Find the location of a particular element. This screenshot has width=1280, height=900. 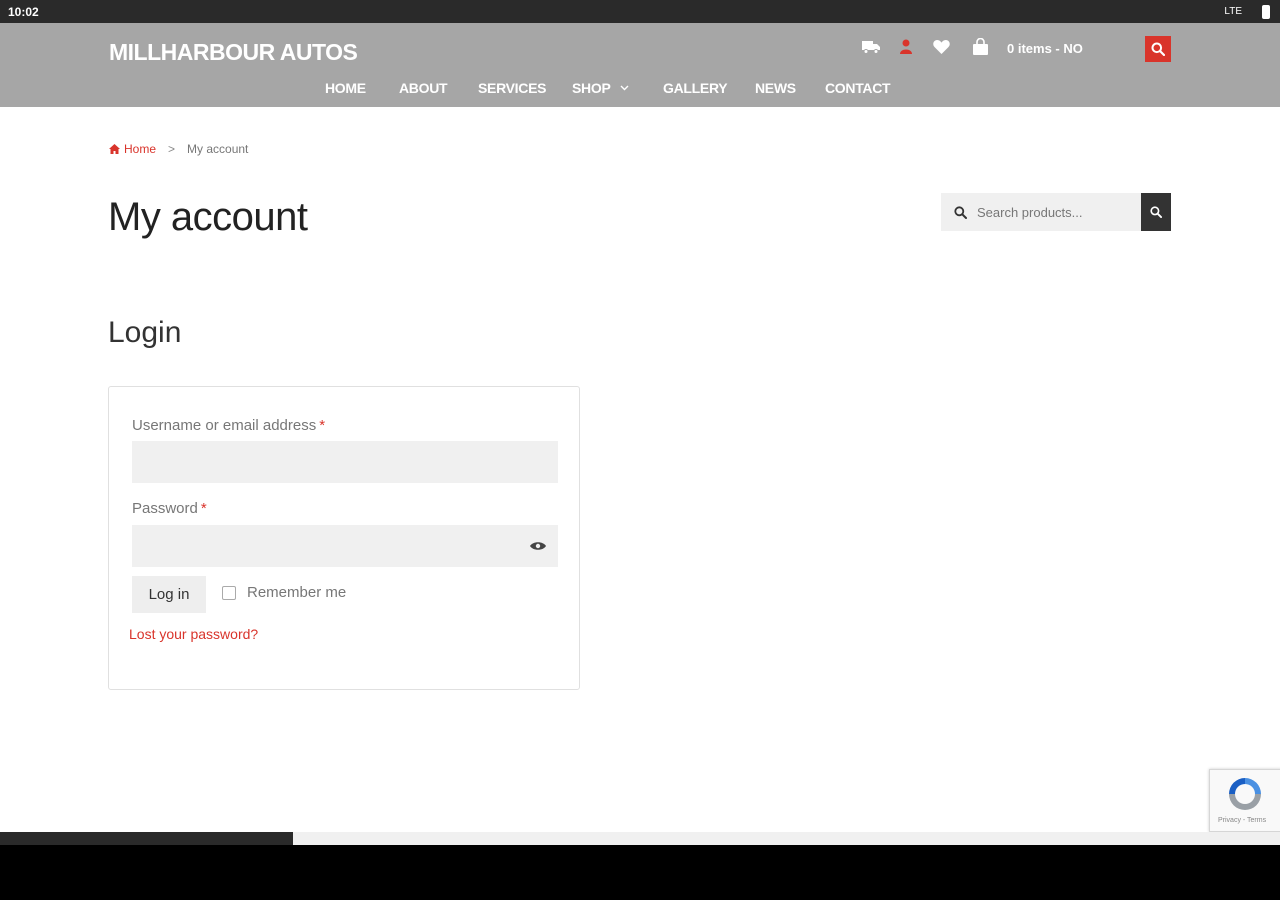

nav-news: NEWS is located at coordinates (775, 88).